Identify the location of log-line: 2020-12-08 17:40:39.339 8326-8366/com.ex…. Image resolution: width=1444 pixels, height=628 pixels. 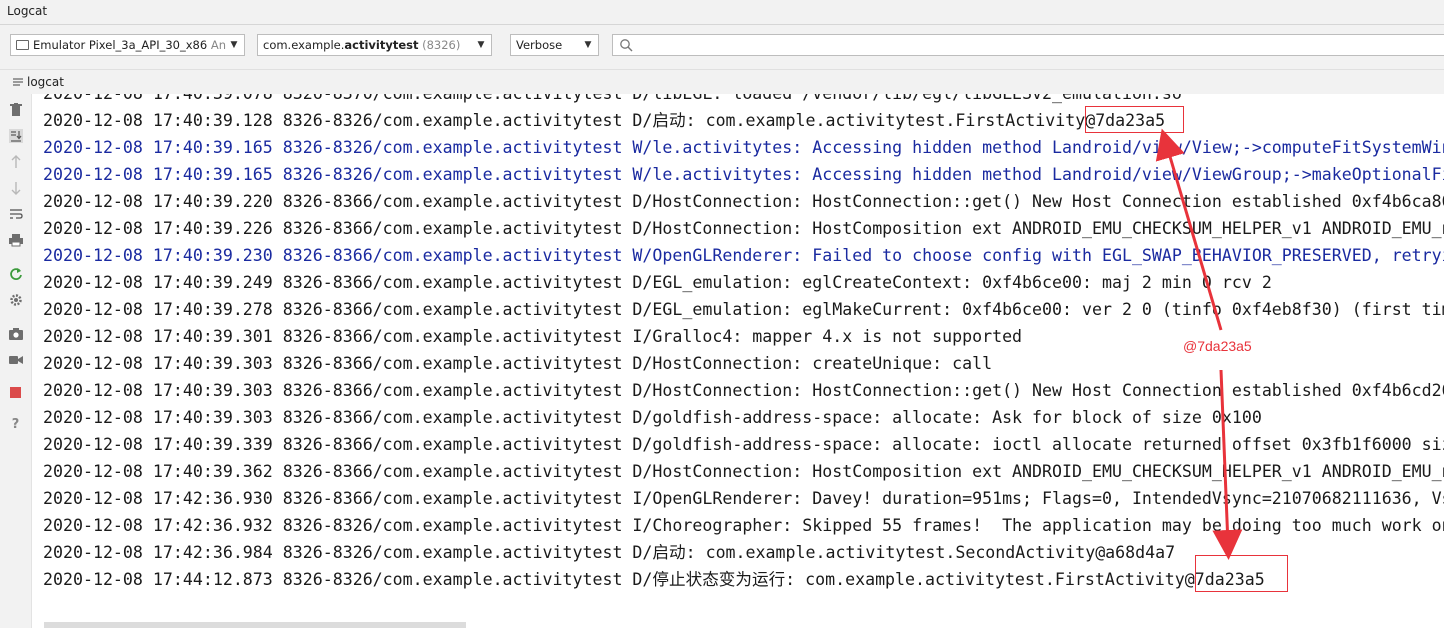
(743, 444).